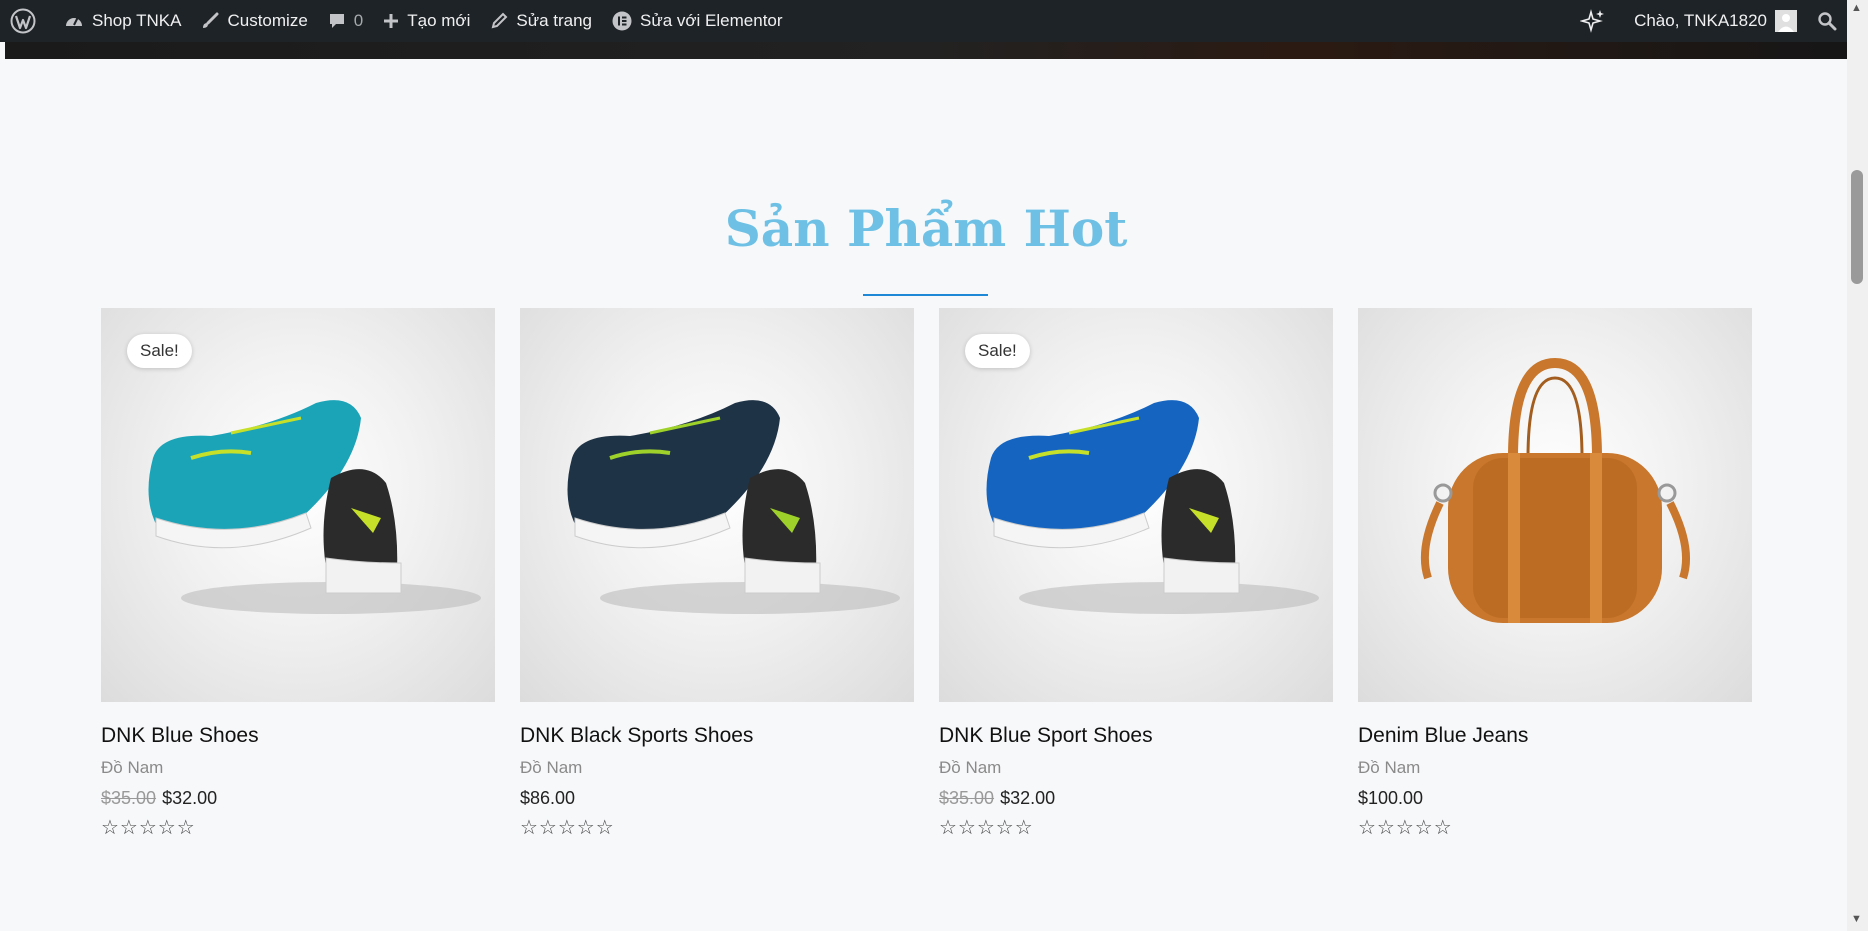 The width and height of the screenshot is (1868, 931). What do you see at coordinates (926, 228) in the screenshot?
I see `section-title: Sản Phẩm Hot` at bounding box center [926, 228].